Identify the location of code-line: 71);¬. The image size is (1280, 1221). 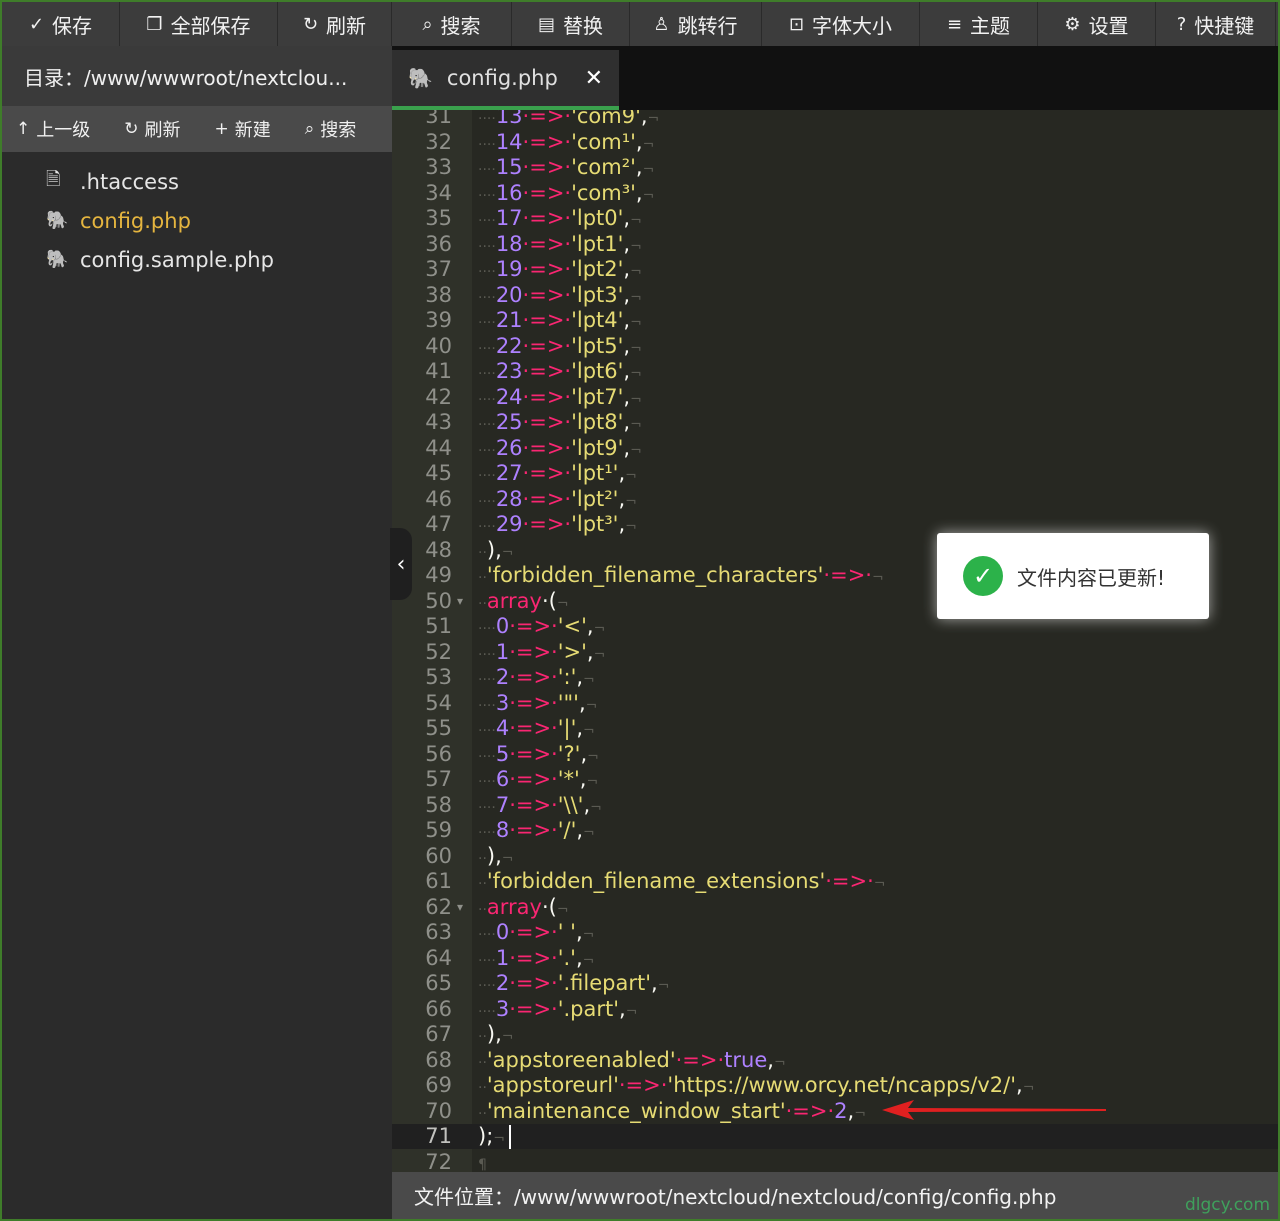
(835, 1136).